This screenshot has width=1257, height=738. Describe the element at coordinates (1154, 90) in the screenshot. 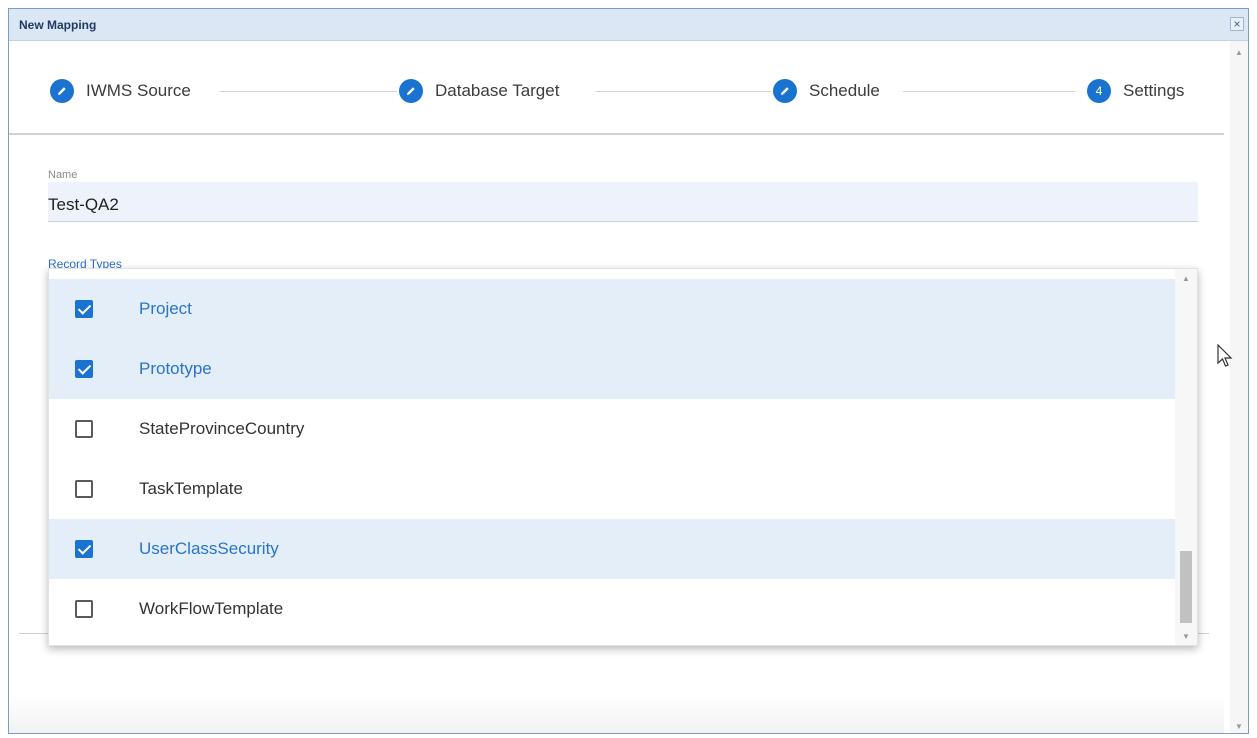

I see `step-label: Settings` at that location.